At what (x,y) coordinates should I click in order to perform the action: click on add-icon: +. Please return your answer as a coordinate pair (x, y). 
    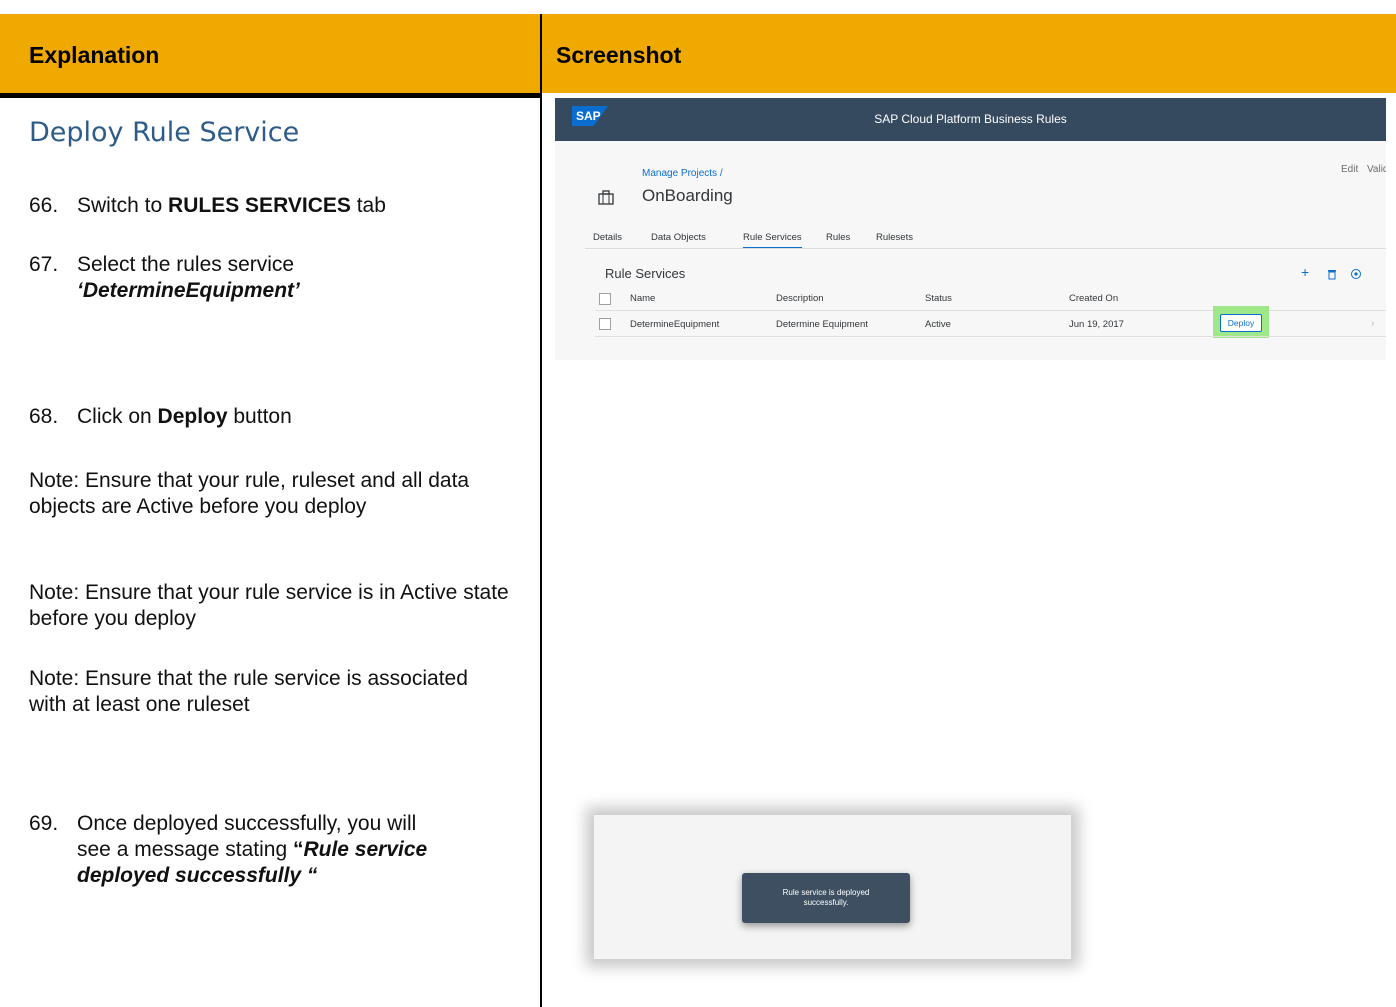
    Looking at the image, I should click on (1305, 272).